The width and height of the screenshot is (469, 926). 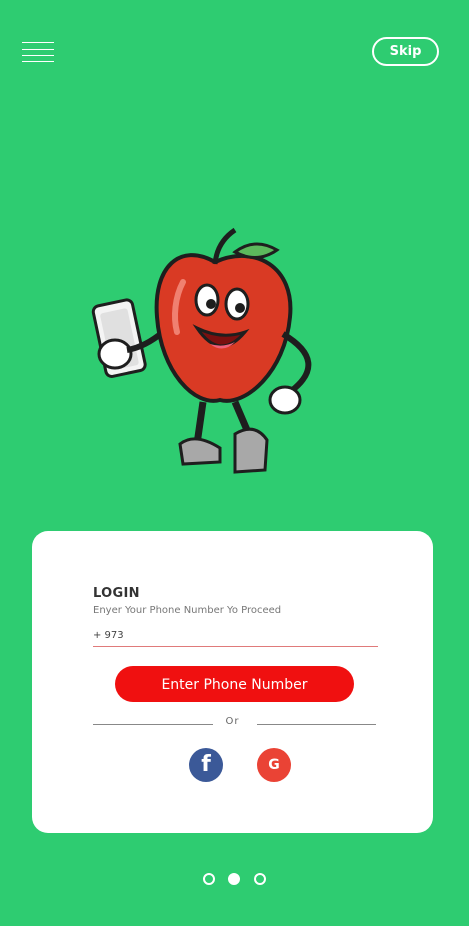 I want to click on facebook-icon: f, so click(x=206, y=765).